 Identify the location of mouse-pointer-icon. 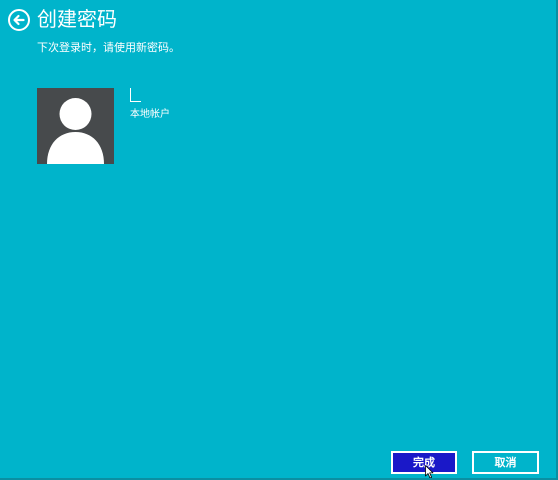
(429, 472).